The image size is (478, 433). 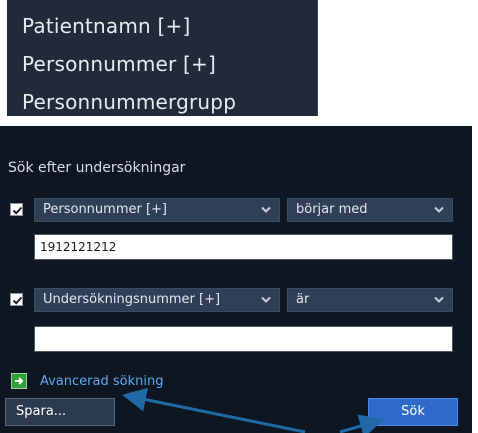 I want to click on criterion-1-operator-select: börjar med, so click(x=370, y=210).